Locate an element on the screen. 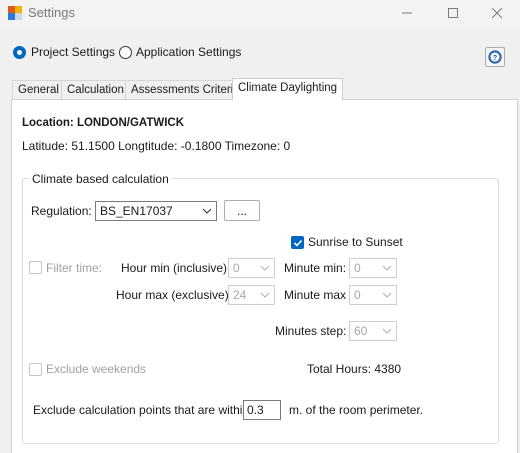 The image size is (520, 453). location-label: Location: LONDON/GATWICK is located at coordinates (103, 123).